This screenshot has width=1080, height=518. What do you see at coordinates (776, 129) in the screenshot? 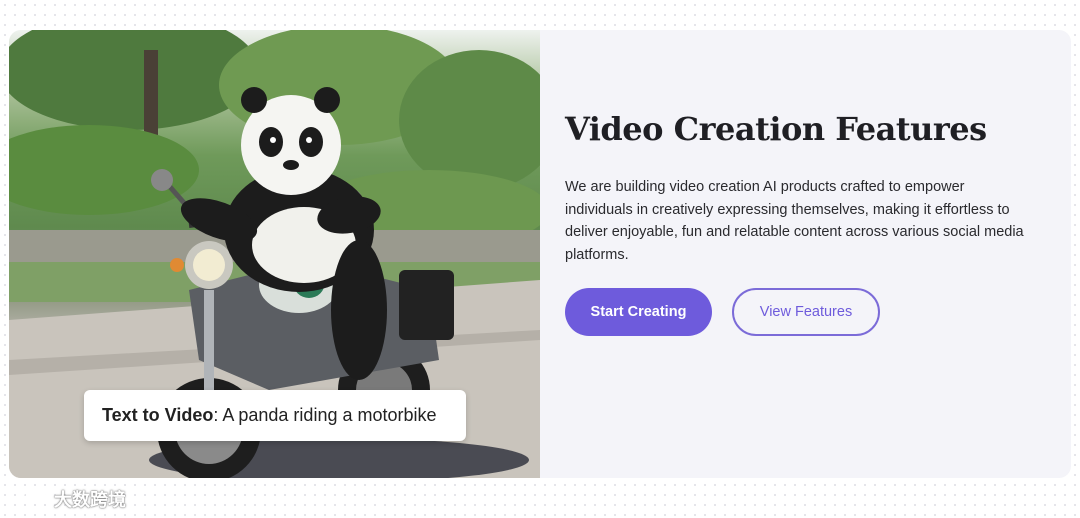
I see `section-title: Video Creation Features` at bounding box center [776, 129].